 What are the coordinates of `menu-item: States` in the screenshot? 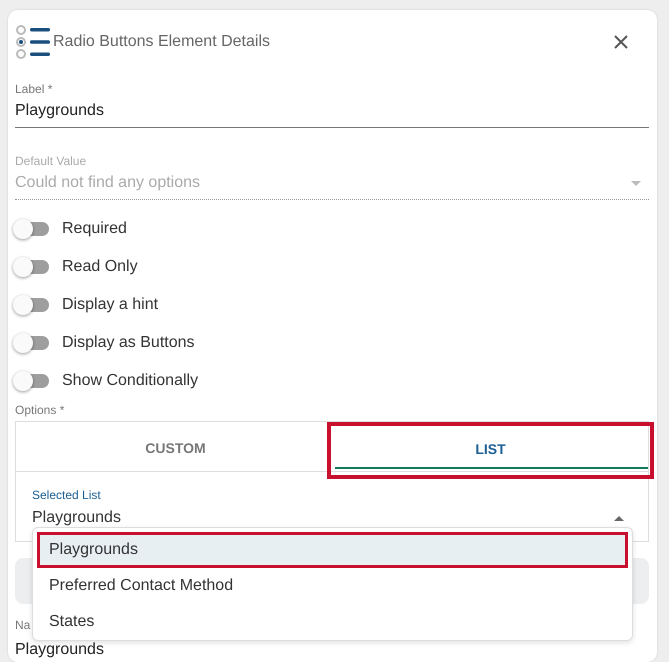 It's located at (332, 622).